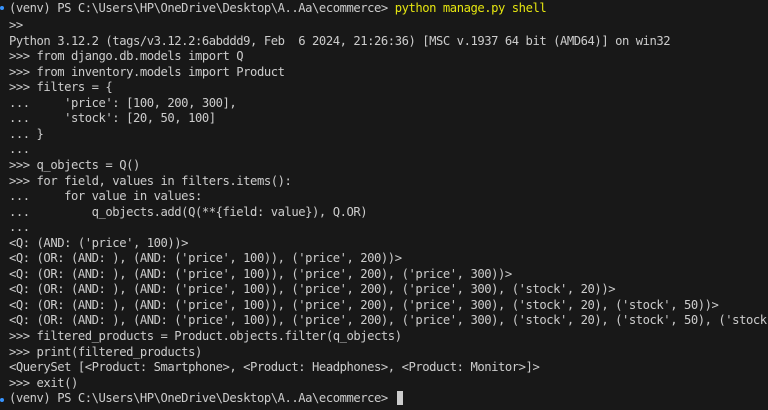 This screenshot has height=410, width=768. Describe the element at coordinates (147, 71) in the screenshot. I see `terminal-line: >>> from inventory.models import Product` at that location.